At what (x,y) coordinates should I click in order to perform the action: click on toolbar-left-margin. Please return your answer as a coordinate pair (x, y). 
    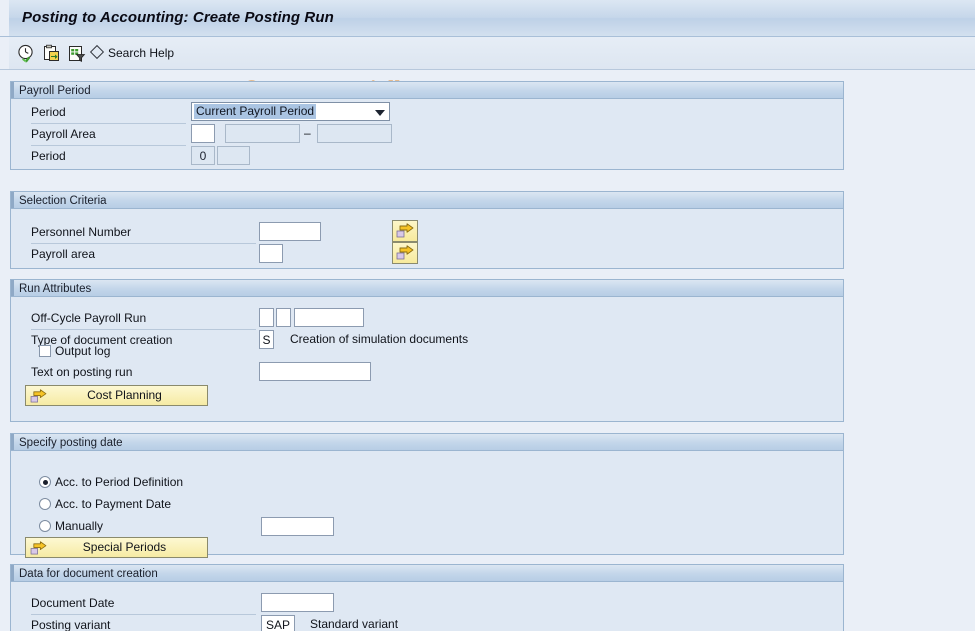
    Looking at the image, I should click on (4, 53).